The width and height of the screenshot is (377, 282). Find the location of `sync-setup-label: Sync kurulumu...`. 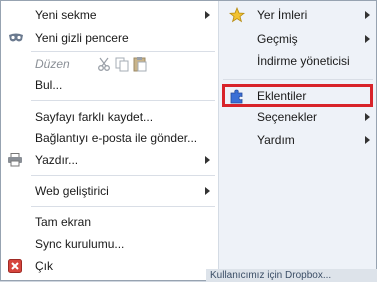

sync-setup-label: Sync kurulumu... is located at coordinates (80, 244).